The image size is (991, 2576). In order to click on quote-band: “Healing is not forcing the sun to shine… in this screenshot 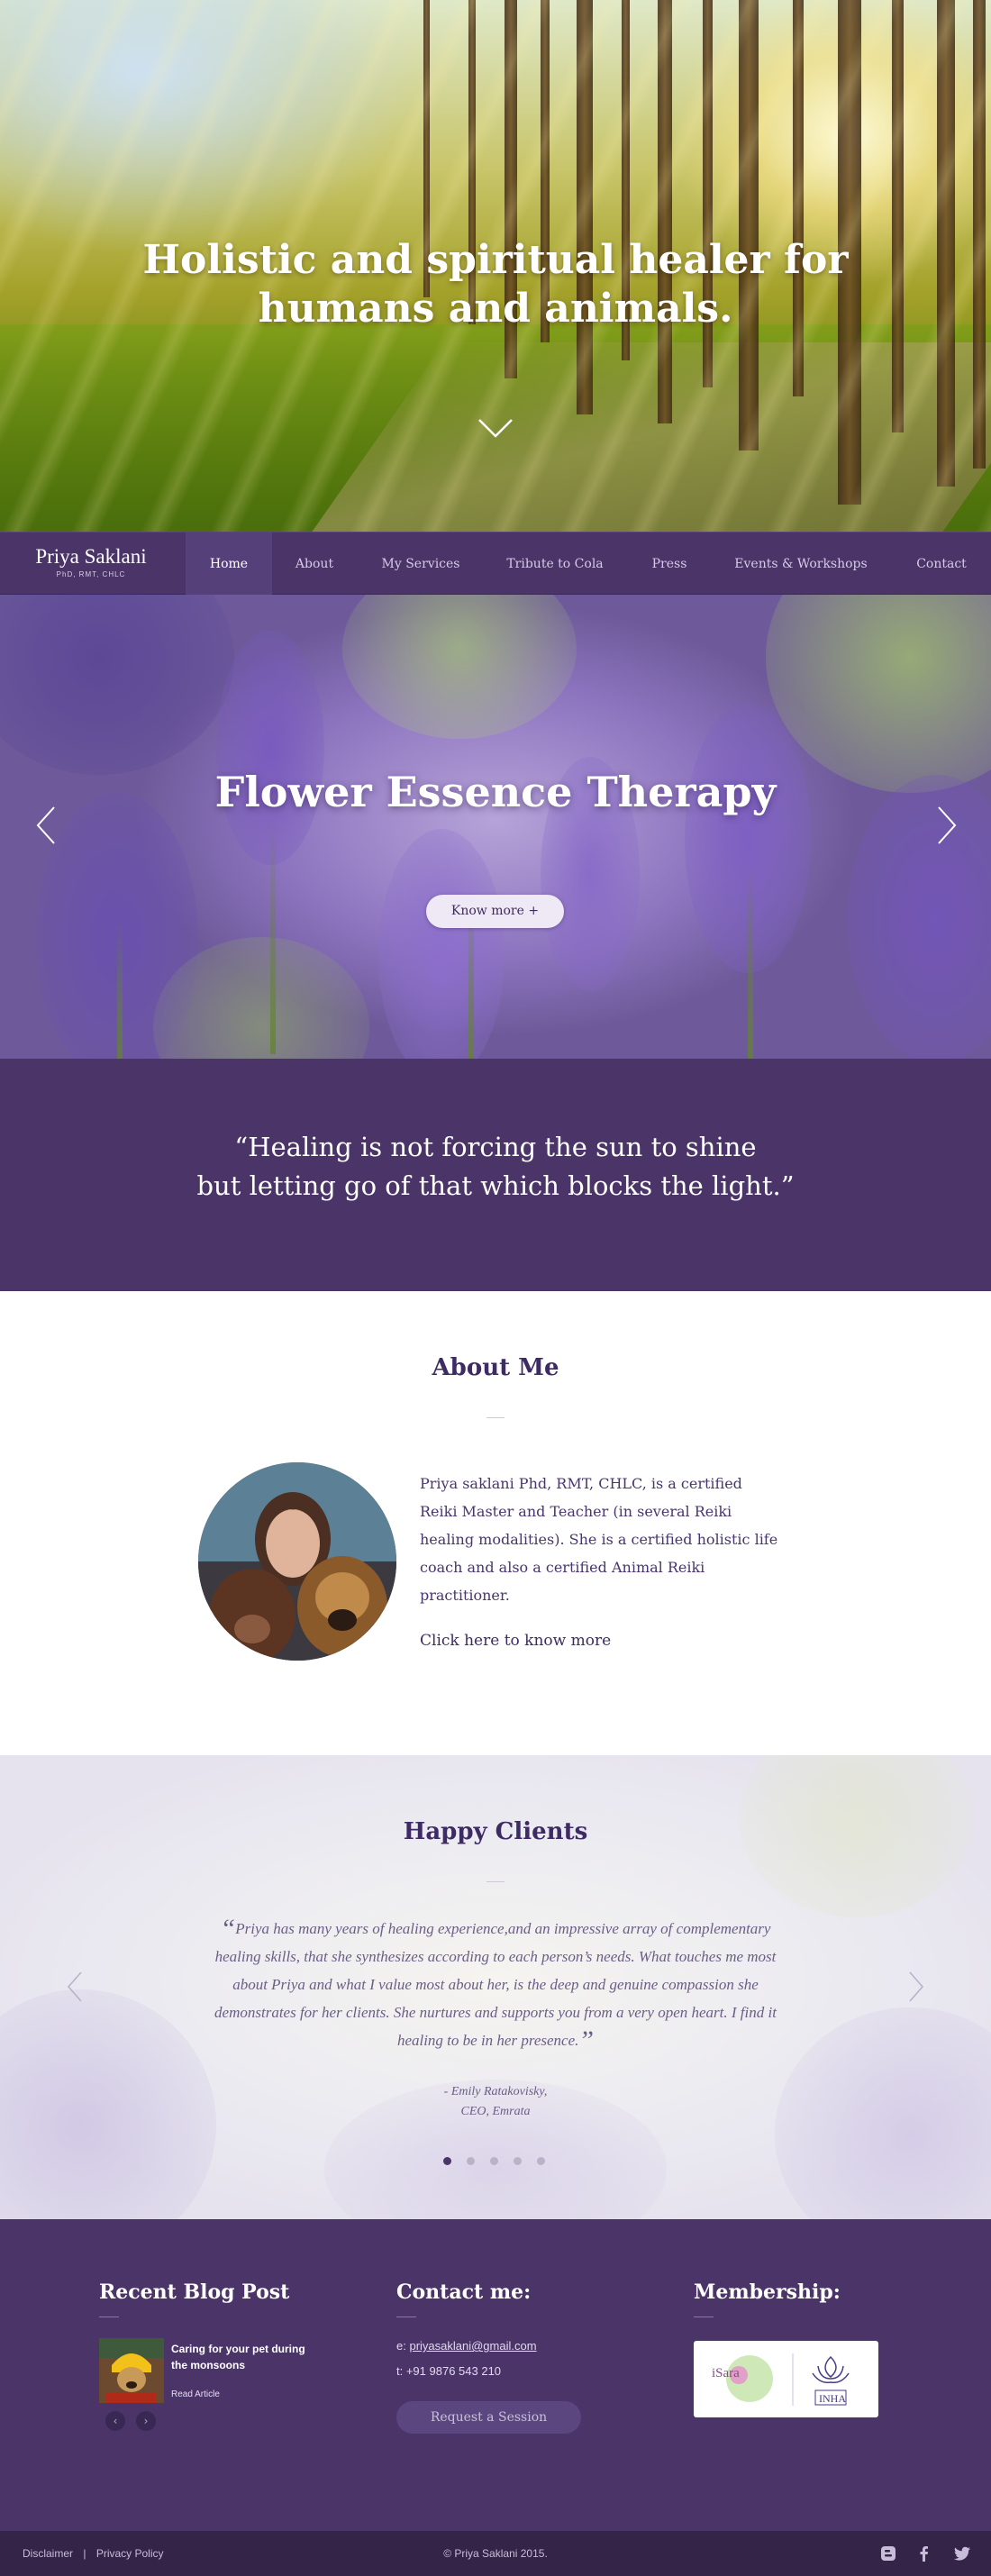, I will do `click(495, 1175)`.